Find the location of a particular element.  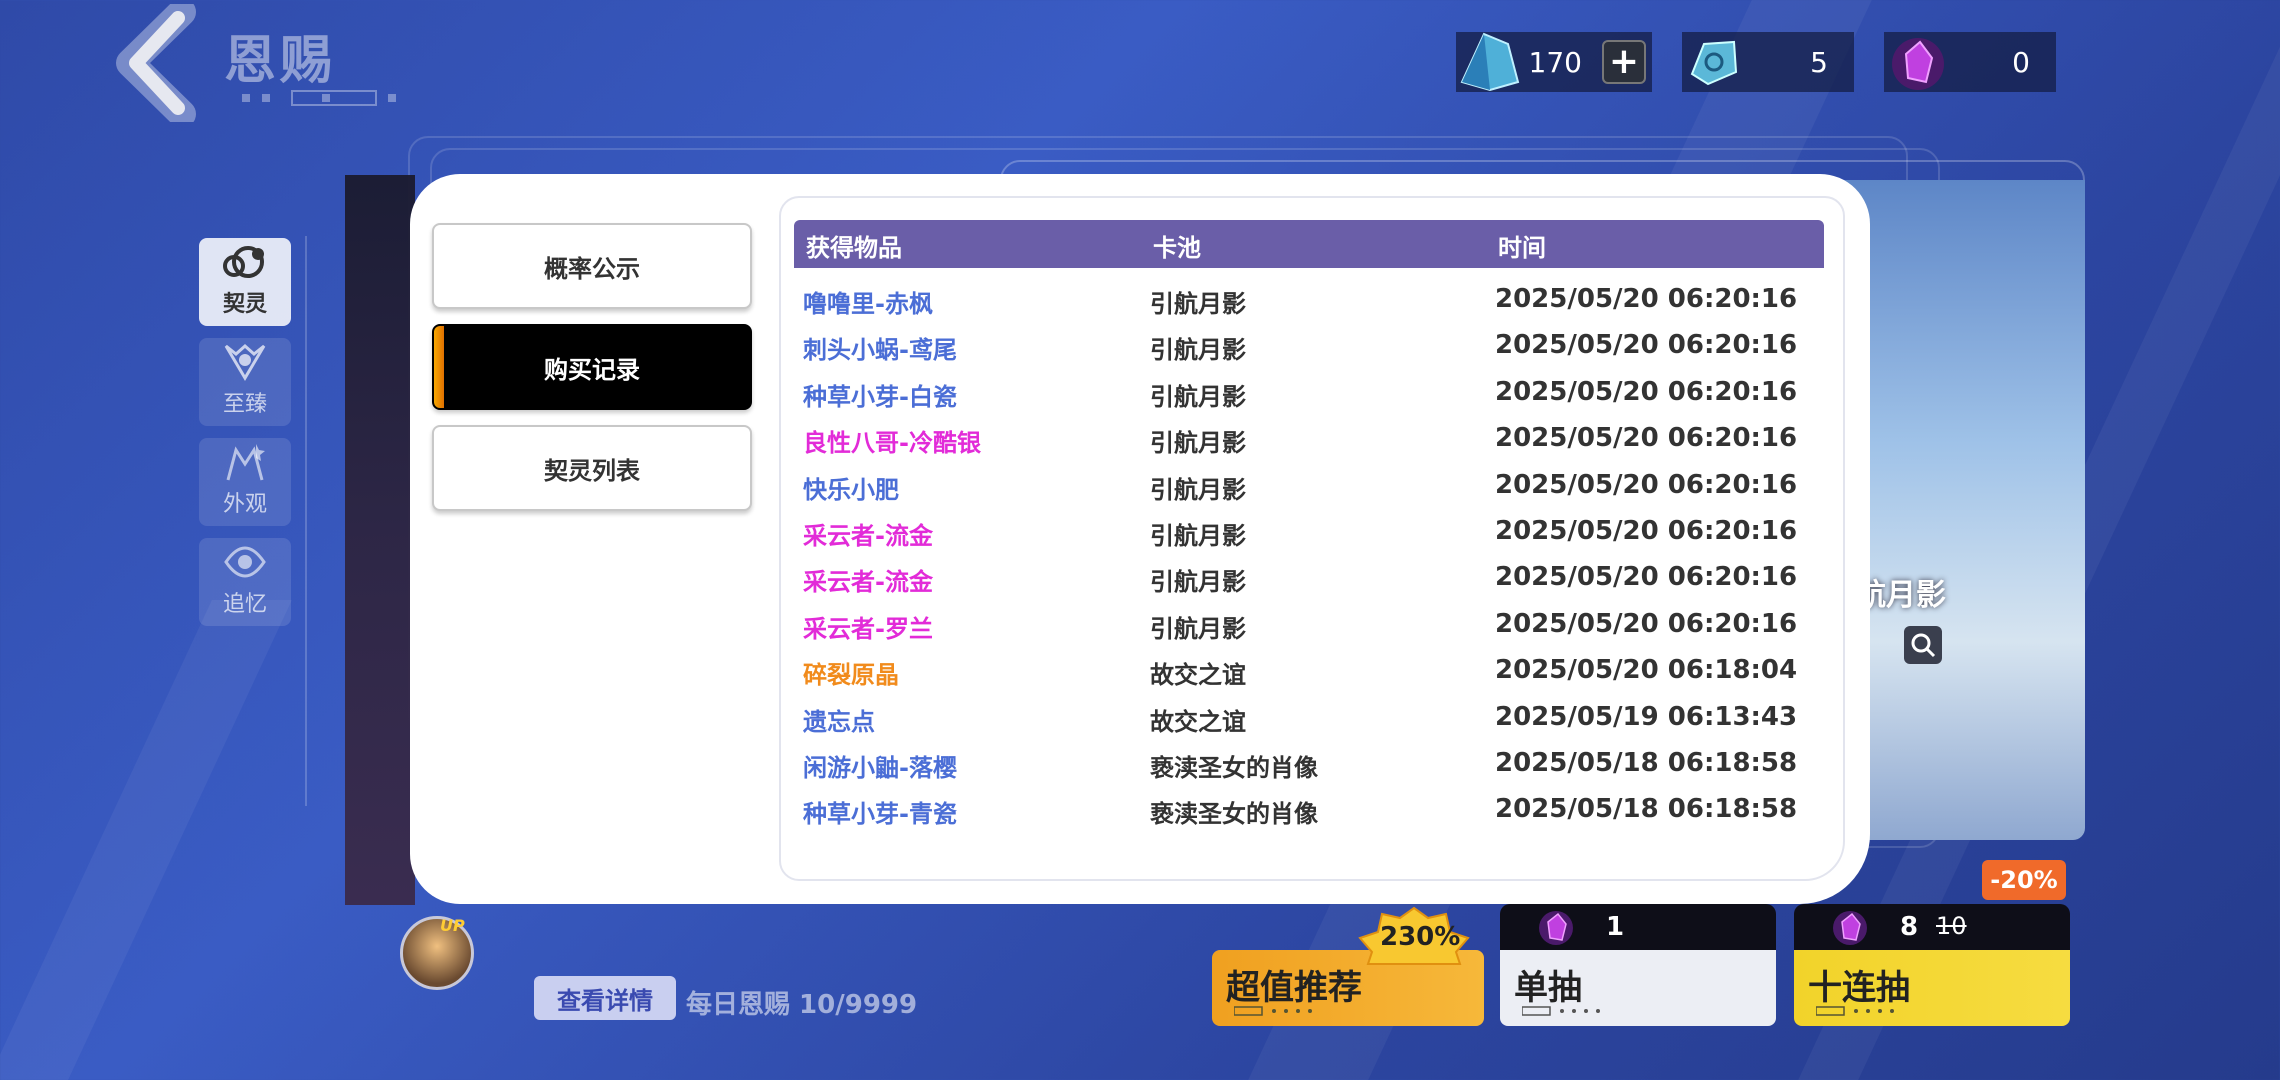

row-item-name: 良性八哥-冷酷银 is located at coordinates (892, 443).